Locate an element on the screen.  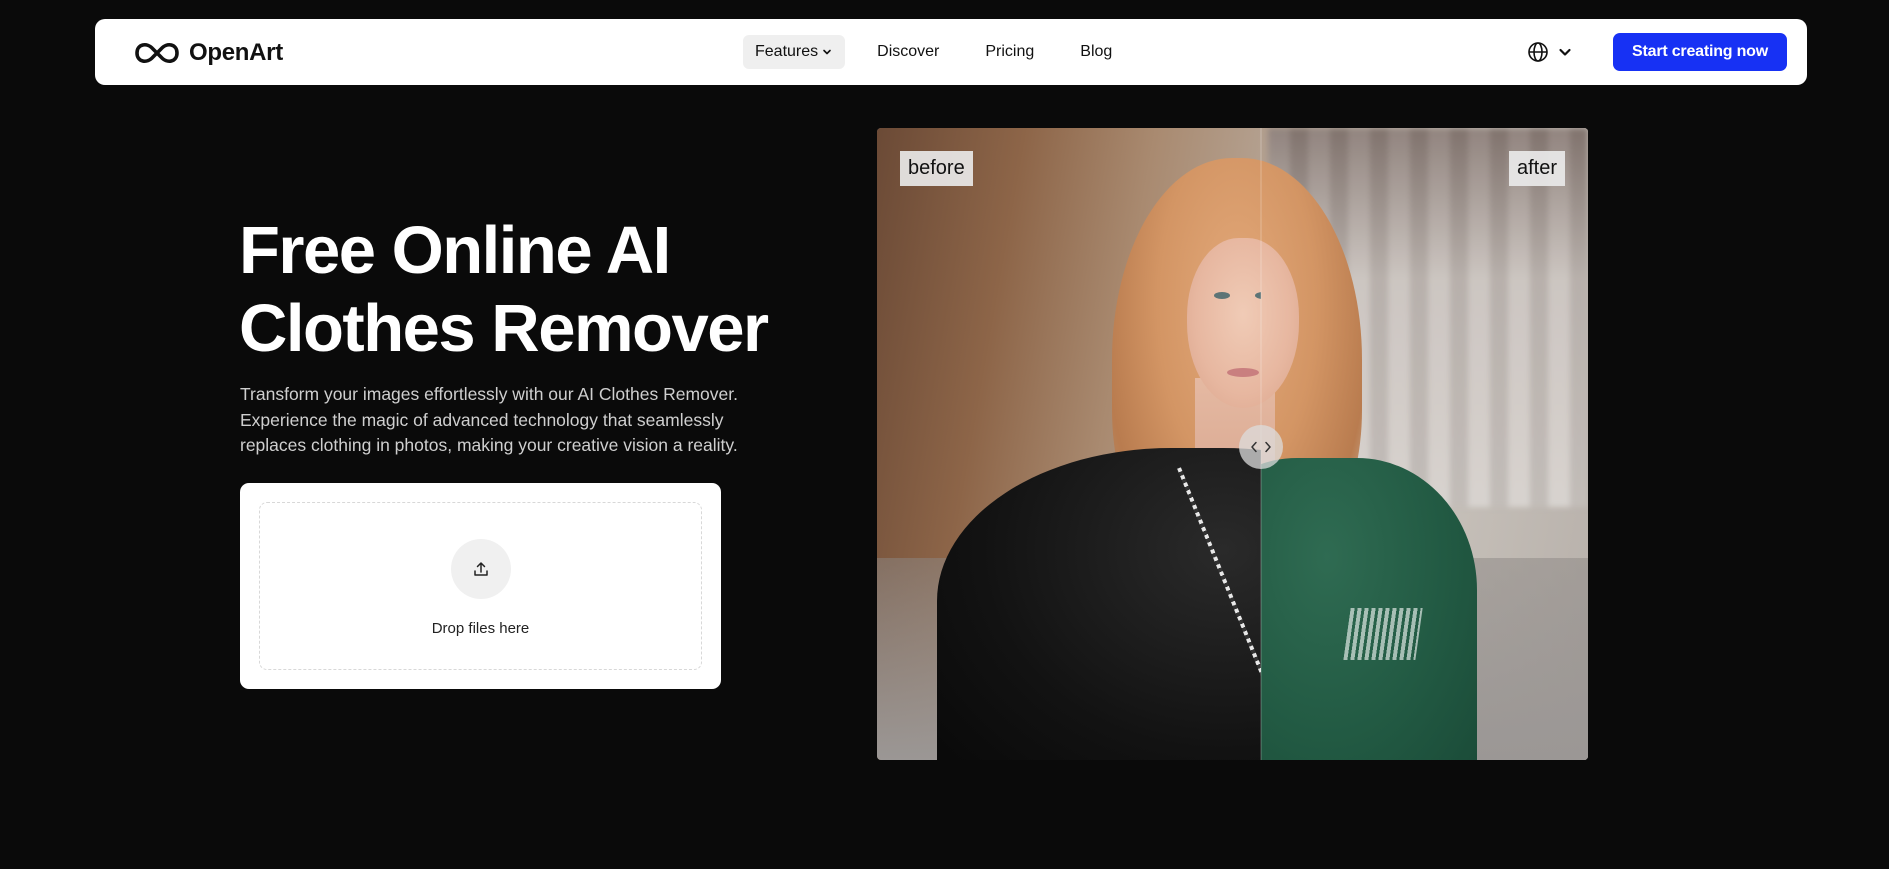
openart-logo: OpenArt is located at coordinates (208, 53).